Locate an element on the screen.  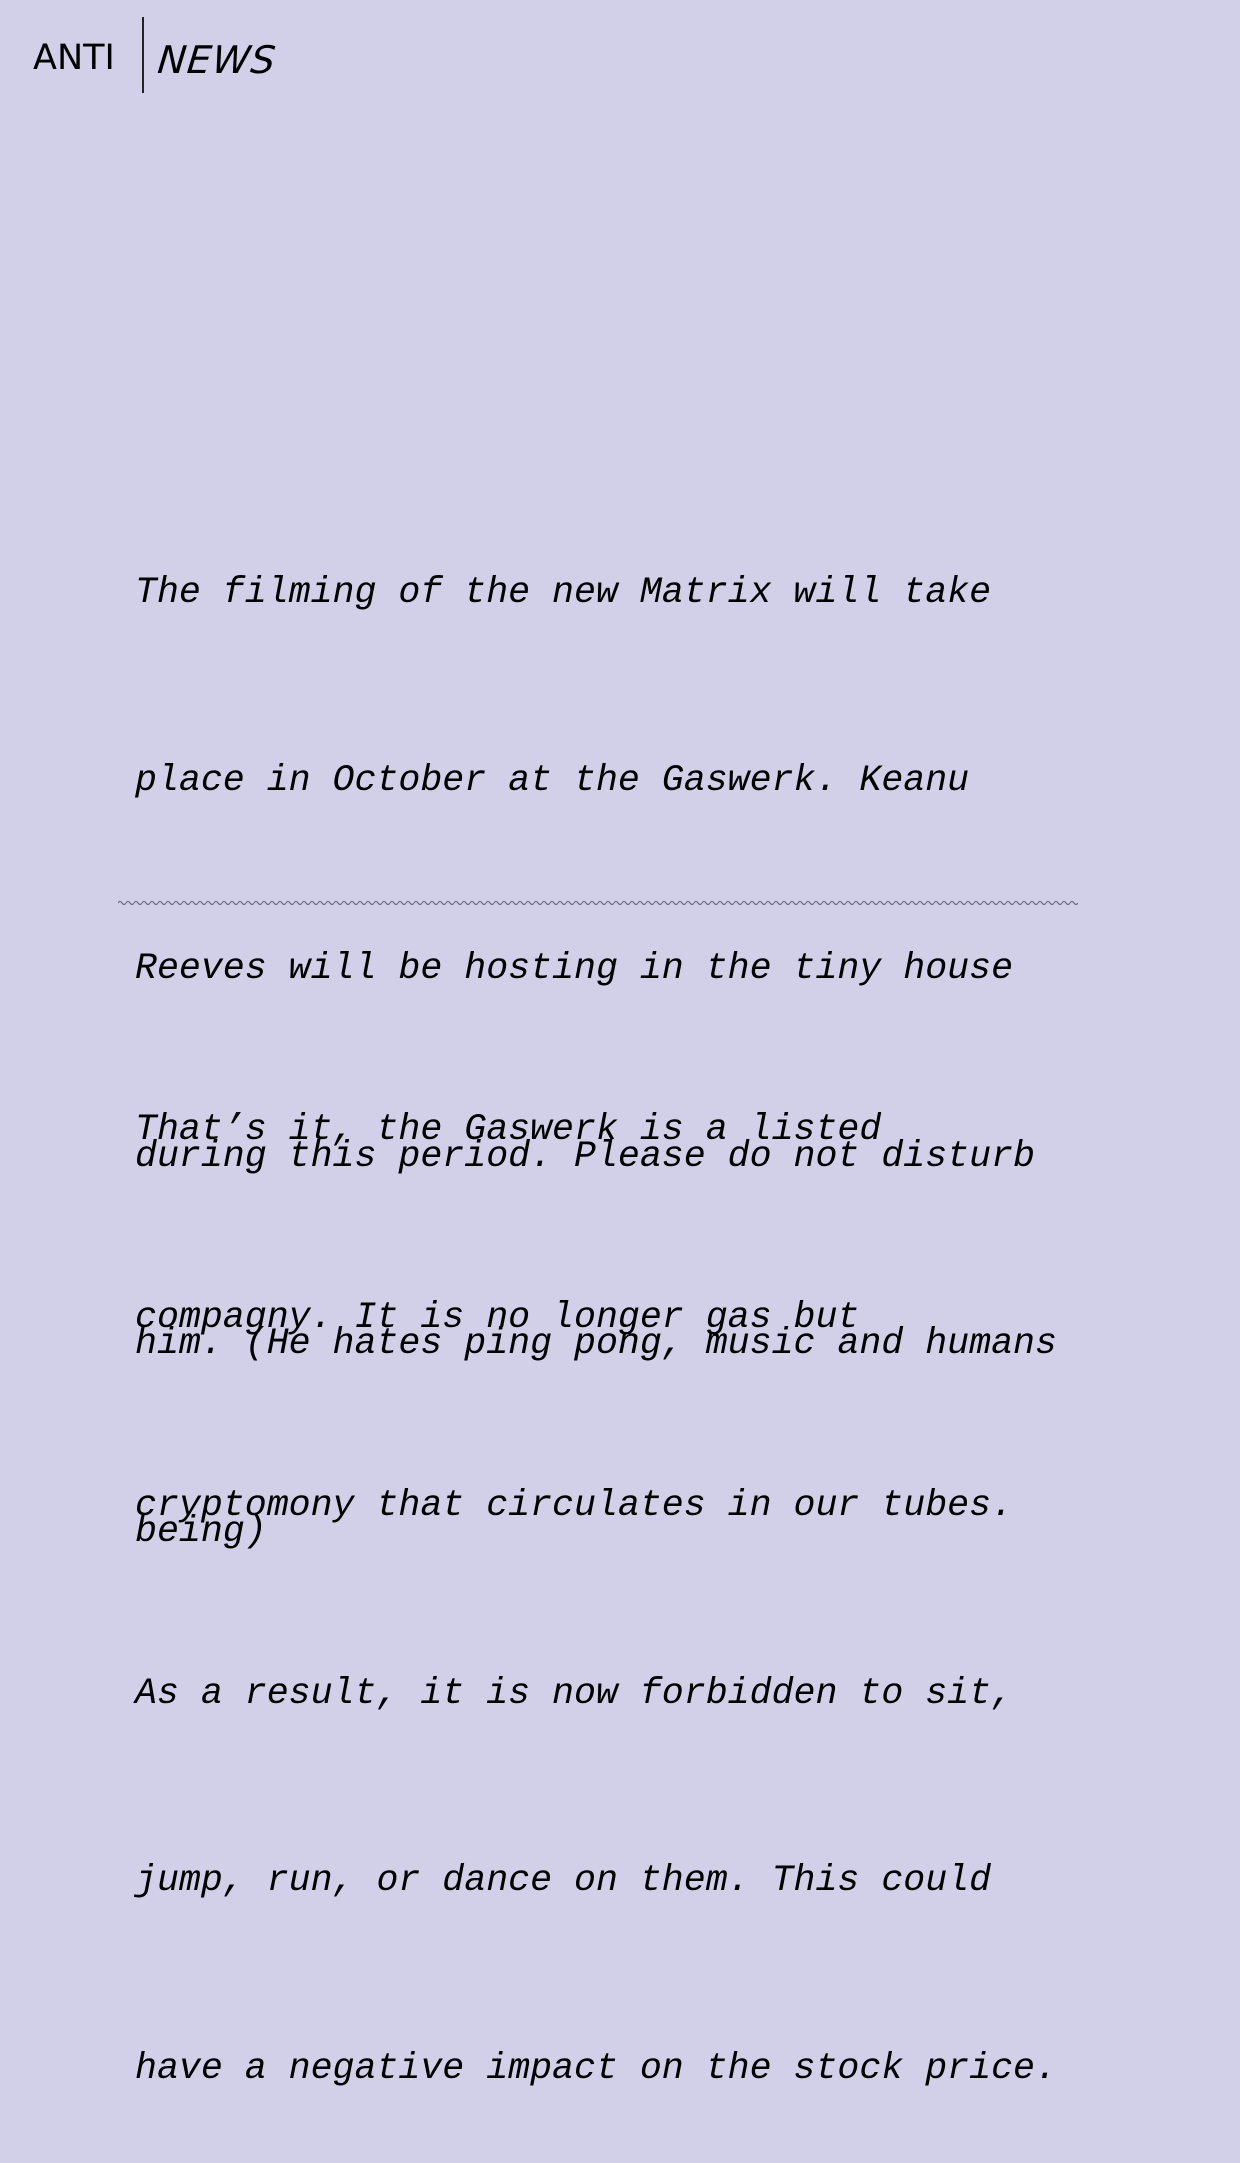
wavy-divider is located at coordinates (598, 903).